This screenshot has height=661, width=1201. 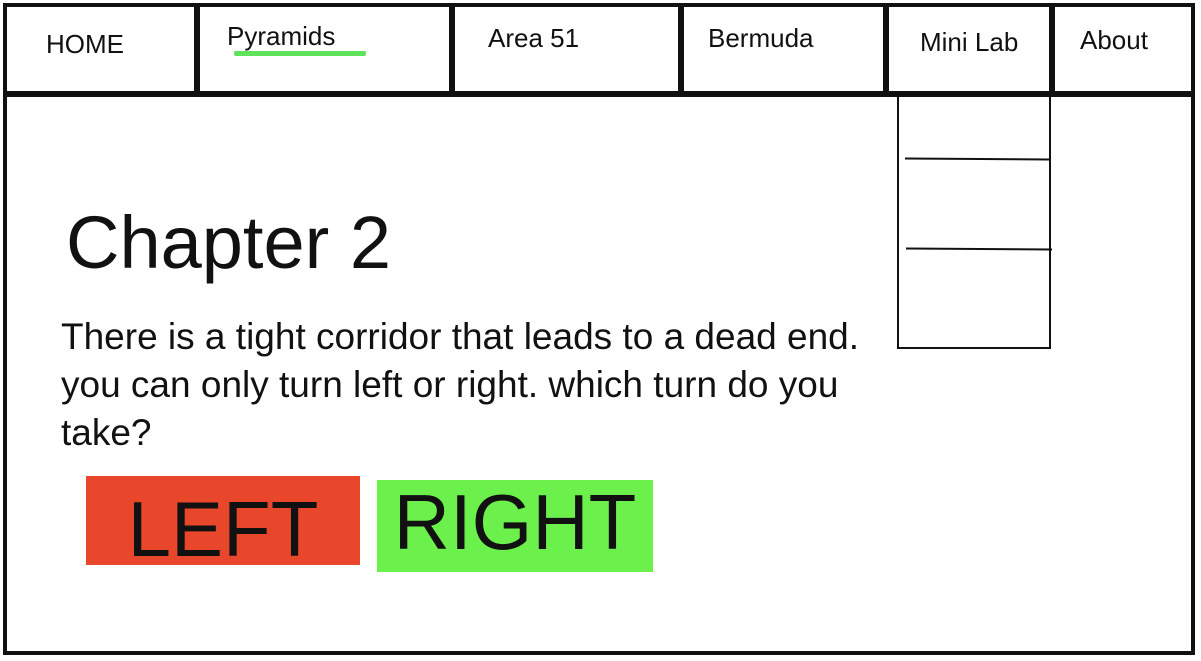 What do you see at coordinates (85, 44) in the screenshot?
I see `nav-item-label: HOME` at bounding box center [85, 44].